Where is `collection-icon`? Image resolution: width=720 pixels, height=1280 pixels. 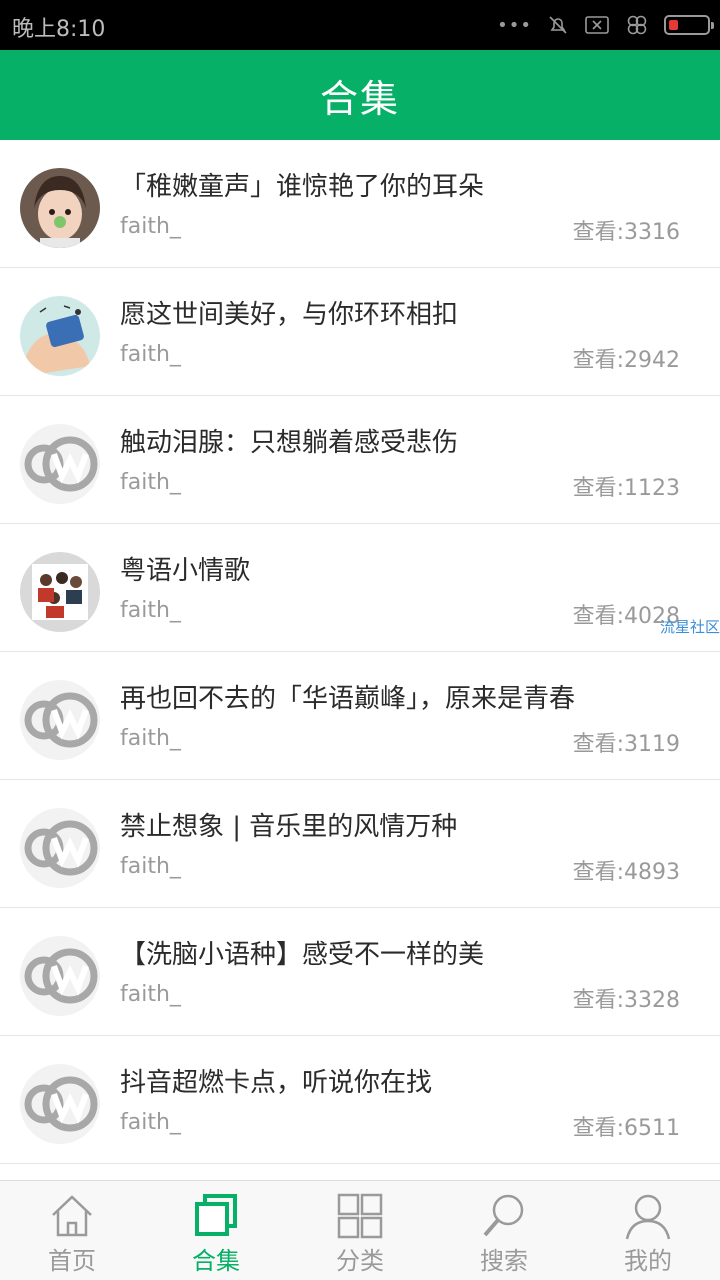
collection-icon is located at coordinates (216, 1215).